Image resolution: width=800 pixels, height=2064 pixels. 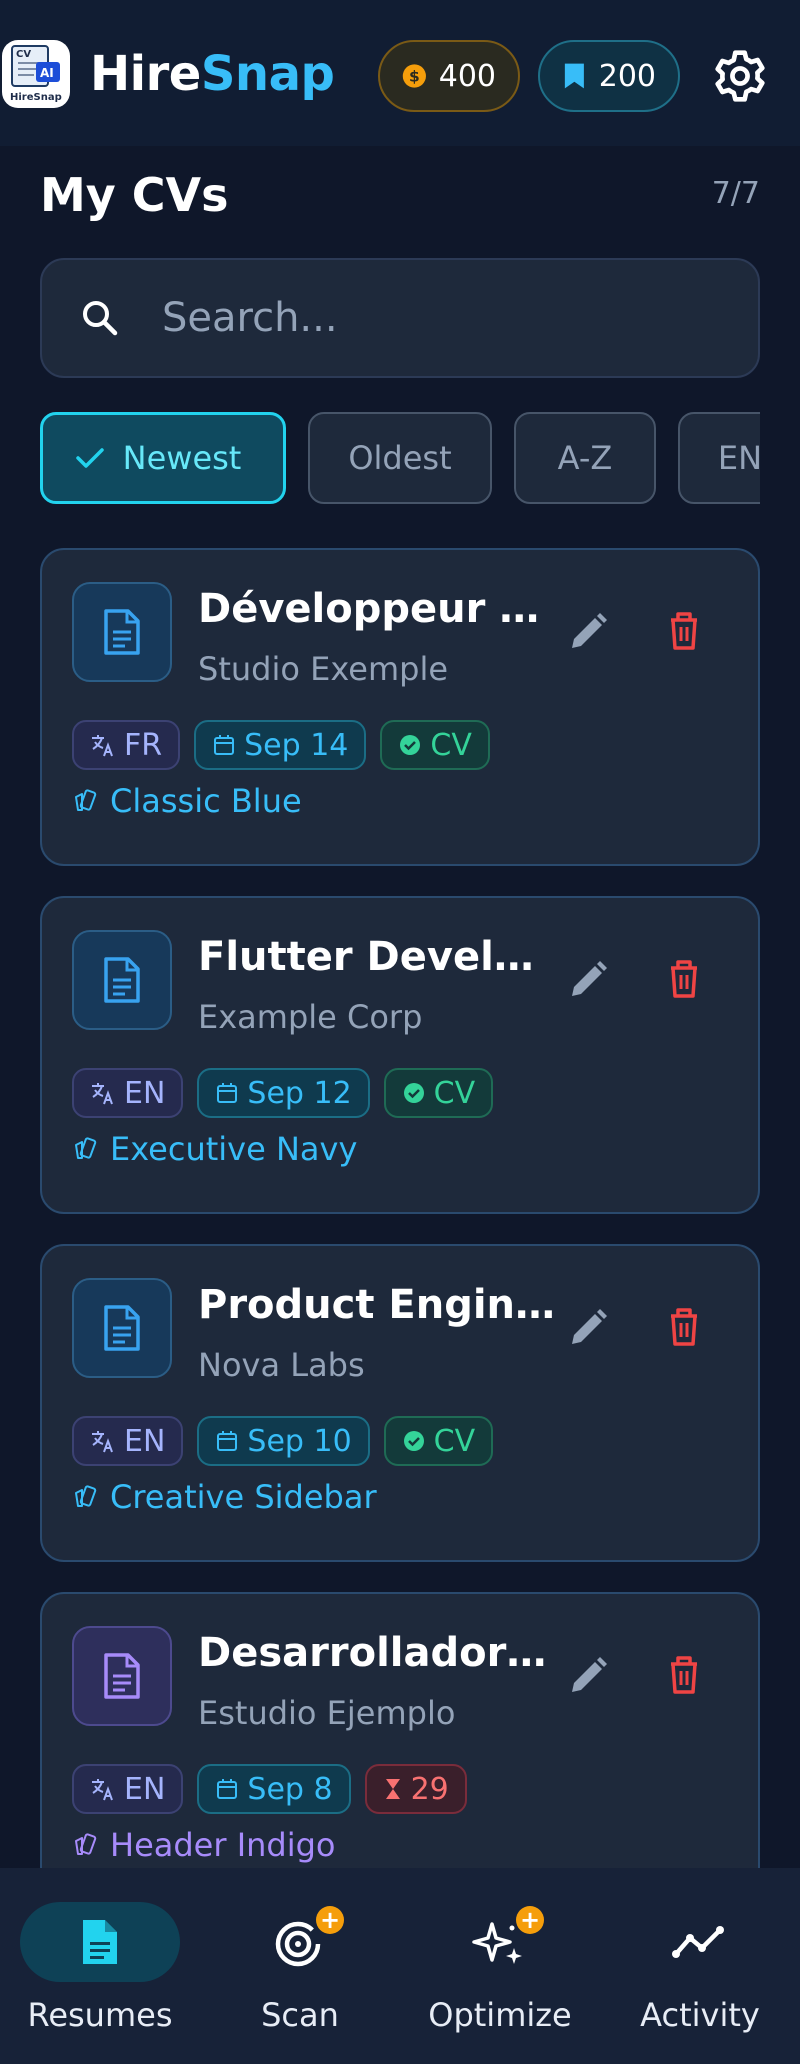 What do you see at coordinates (700, 1966) in the screenshot?
I see `nav-activity: Activity` at bounding box center [700, 1966].